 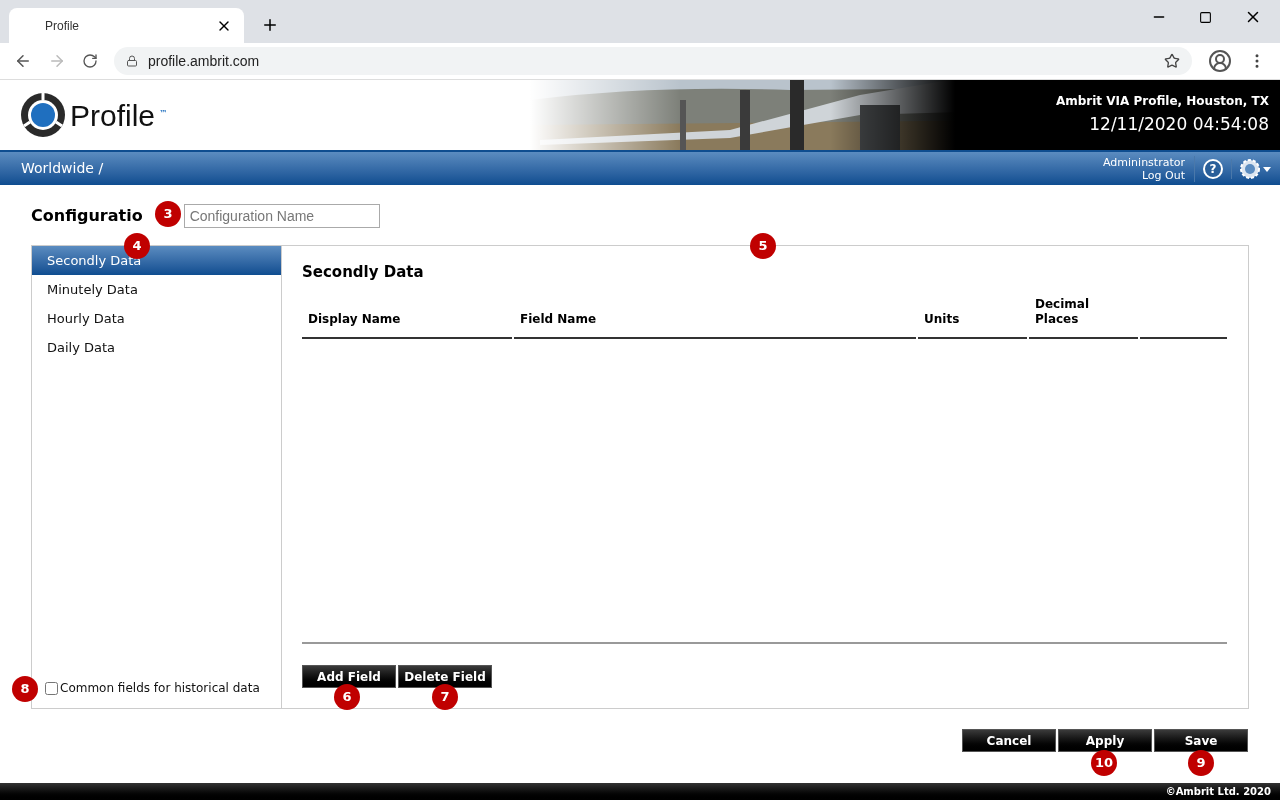 I want to click on callout-badge: 3, so click(x=168, y=214).